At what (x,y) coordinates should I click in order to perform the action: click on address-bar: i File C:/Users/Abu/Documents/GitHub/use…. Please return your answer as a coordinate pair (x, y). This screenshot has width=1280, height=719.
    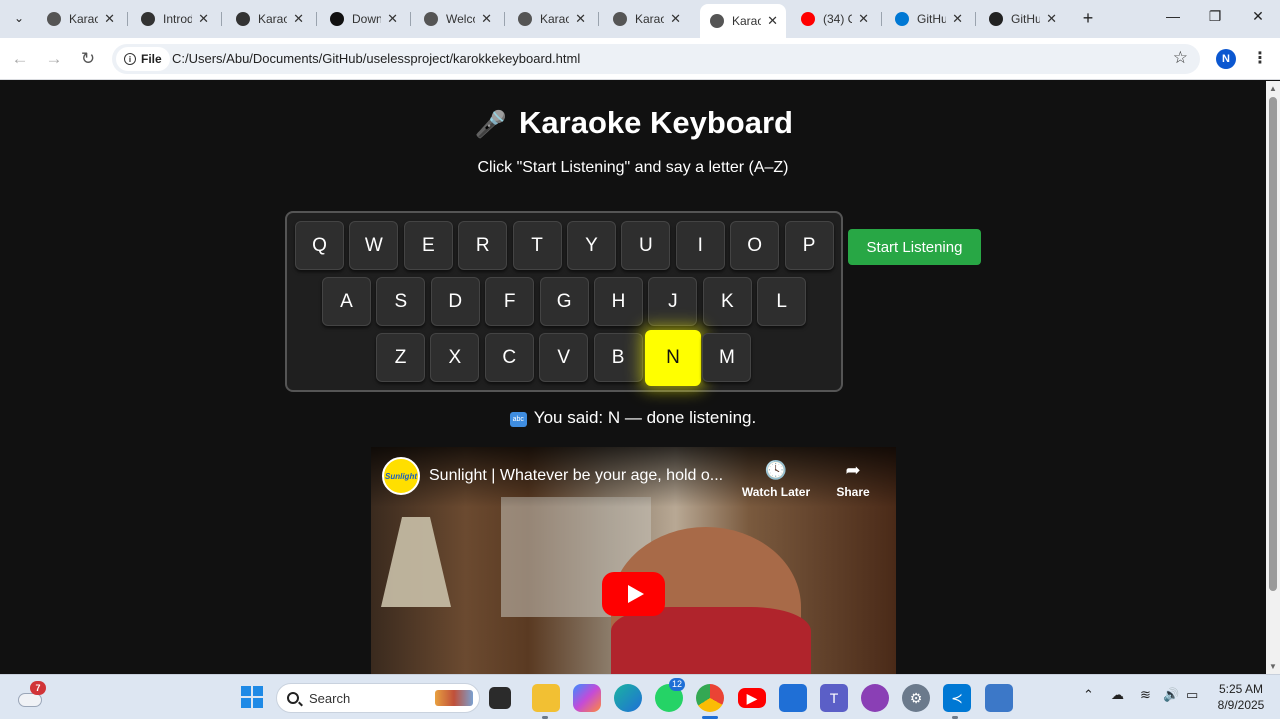
    Looking at the image, I should click on (656, 59).